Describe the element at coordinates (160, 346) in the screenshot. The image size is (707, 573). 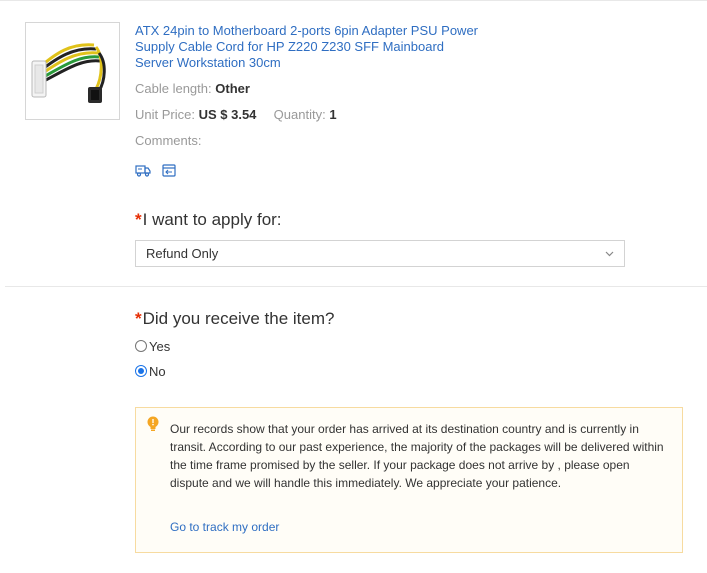
I see `received-yes-label: Yes` at that location.